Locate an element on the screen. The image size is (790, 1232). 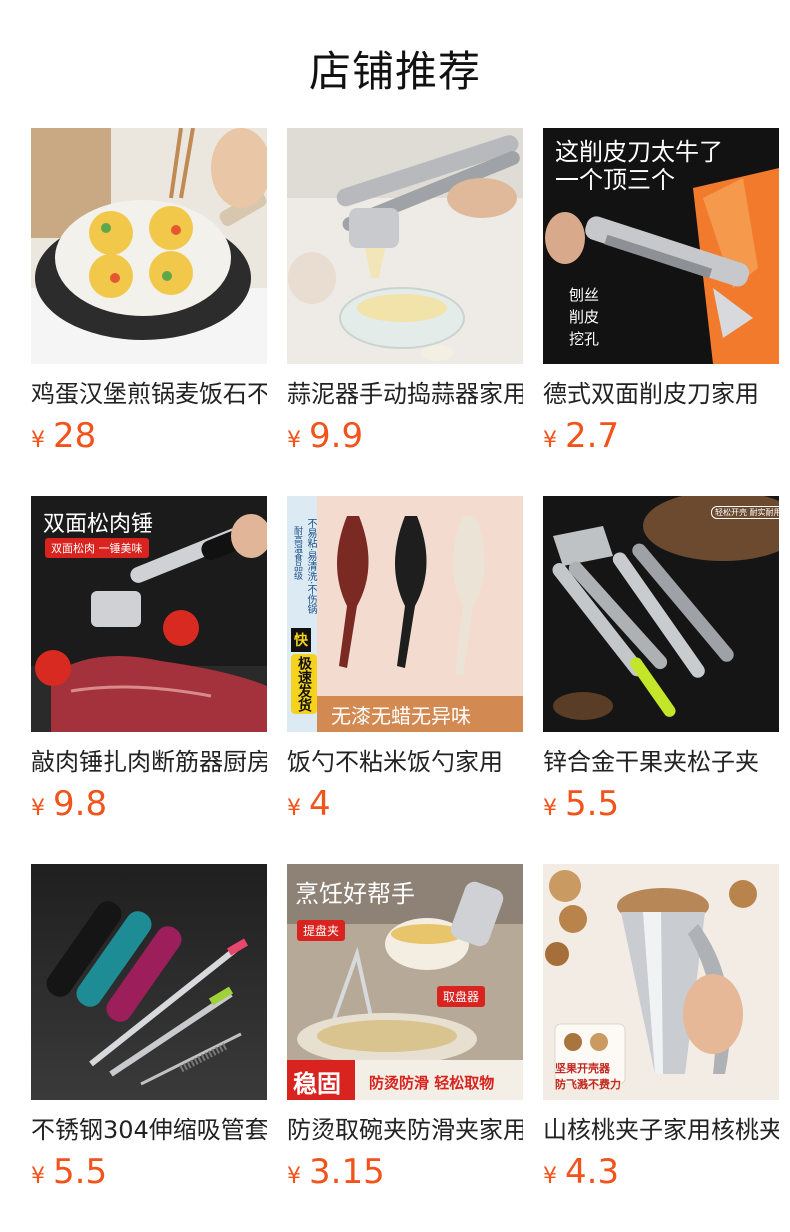
product-name: 山核桃夹子家用核桃夹 is located at coordinates (661, 1127).